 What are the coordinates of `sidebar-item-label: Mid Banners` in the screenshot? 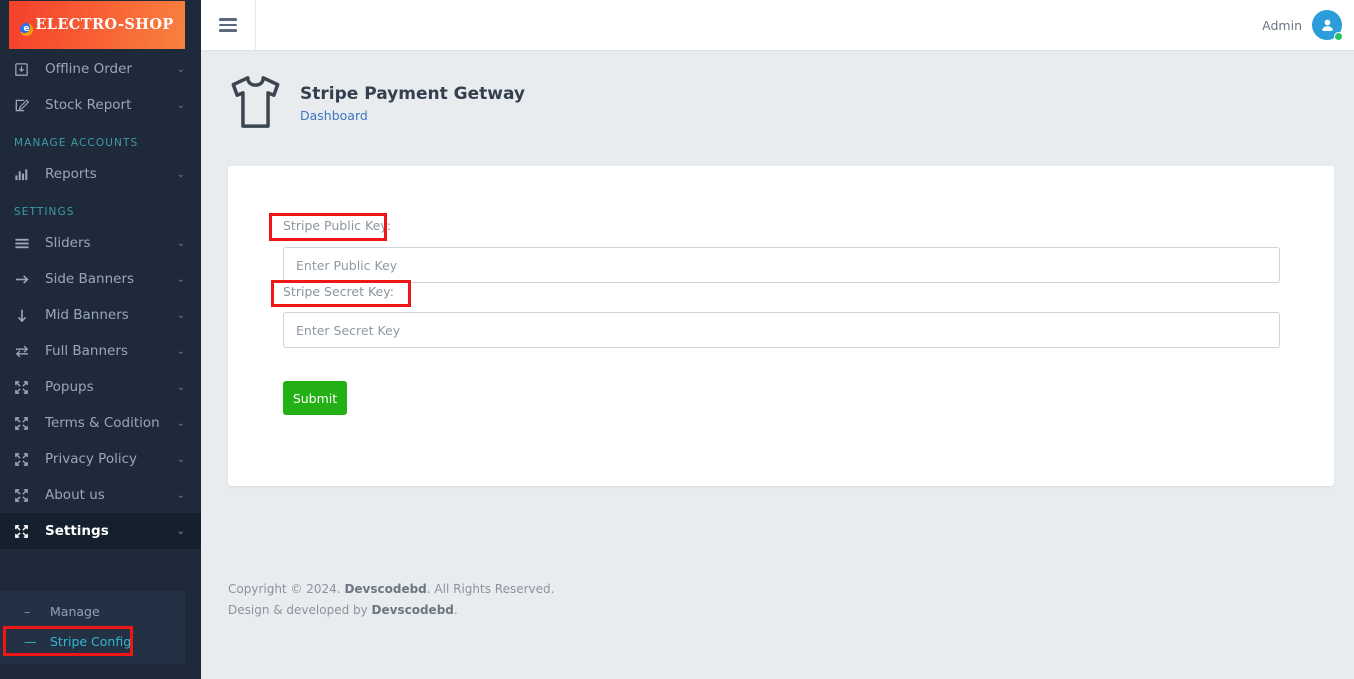 It's located at (87, 315).